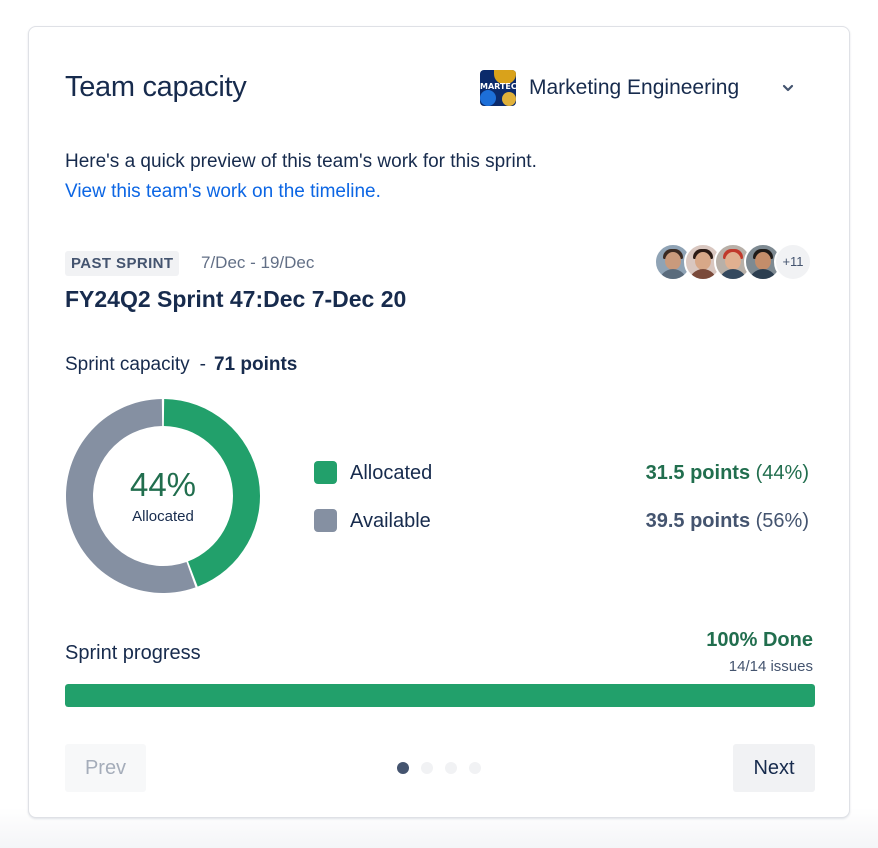 Image resolution: width=878 pixels, height=848 pixels. Describe the element at coordinates (325, 520) in the screenshot. I see `legend-swatch-available` at that location.